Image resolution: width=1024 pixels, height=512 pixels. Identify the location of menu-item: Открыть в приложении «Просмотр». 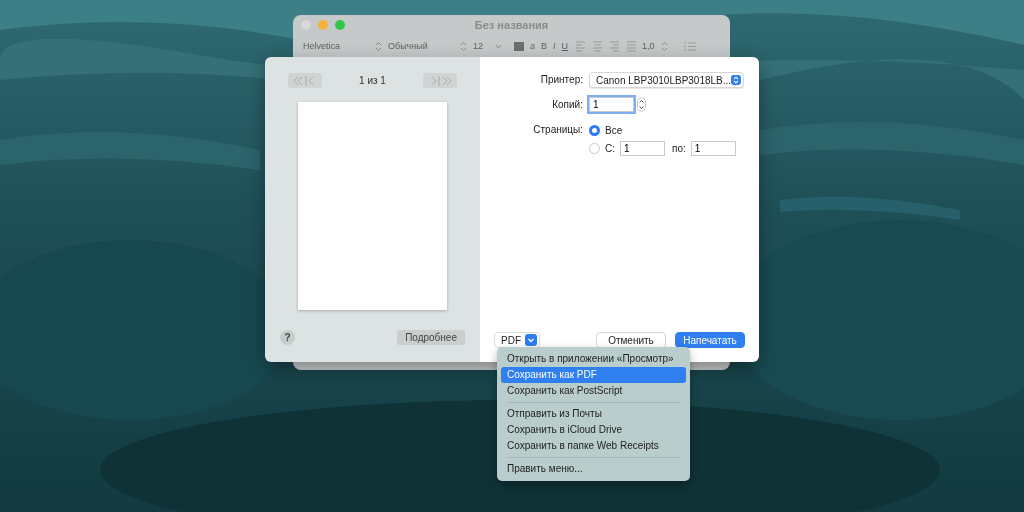
(593, 359).